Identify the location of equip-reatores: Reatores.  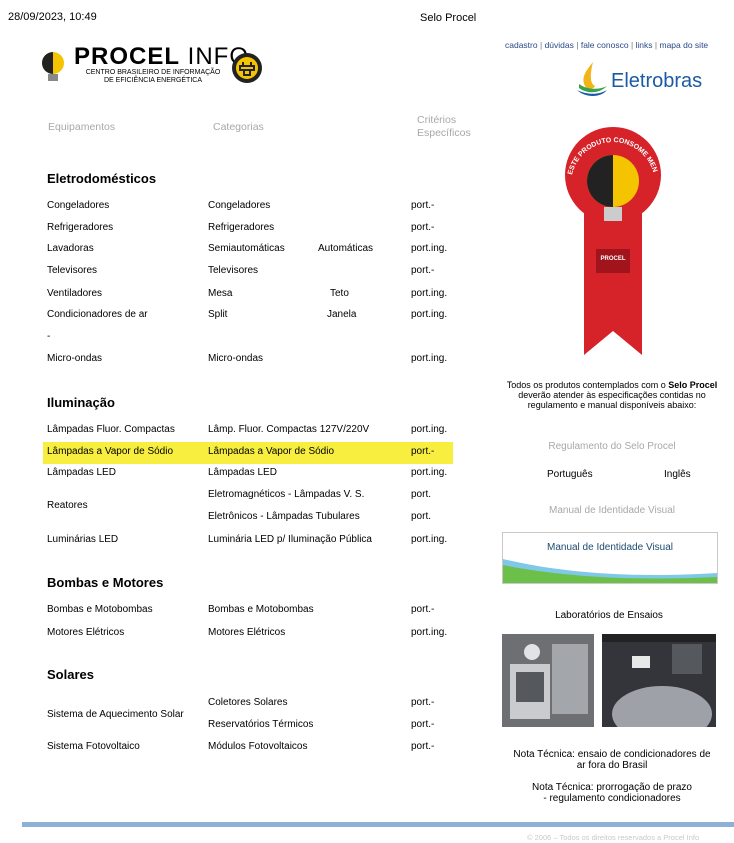
(67, 505).